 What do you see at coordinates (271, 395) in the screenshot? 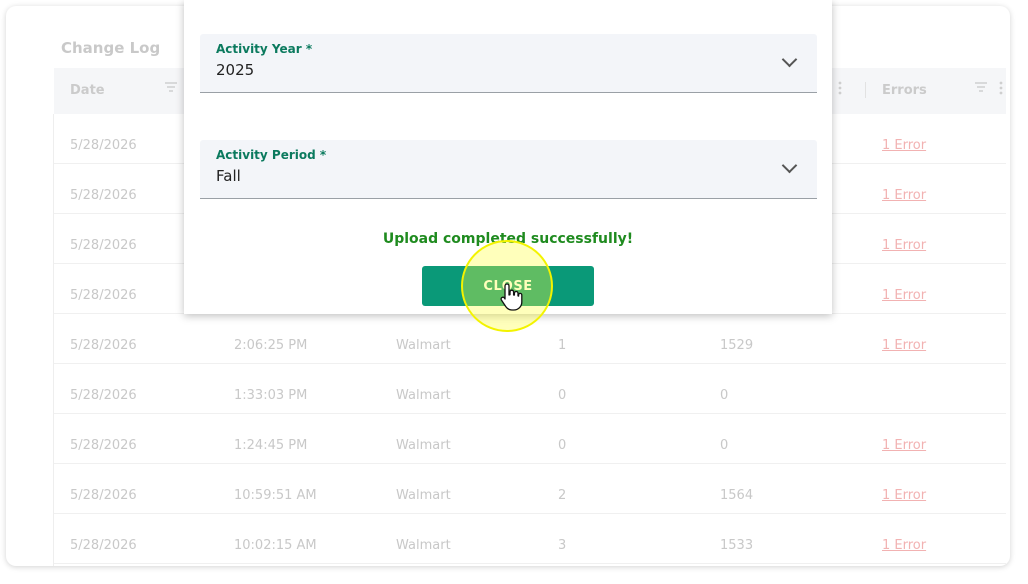
I see `cell-time: 1:33:03 PM` at bounding box center [271, 395].